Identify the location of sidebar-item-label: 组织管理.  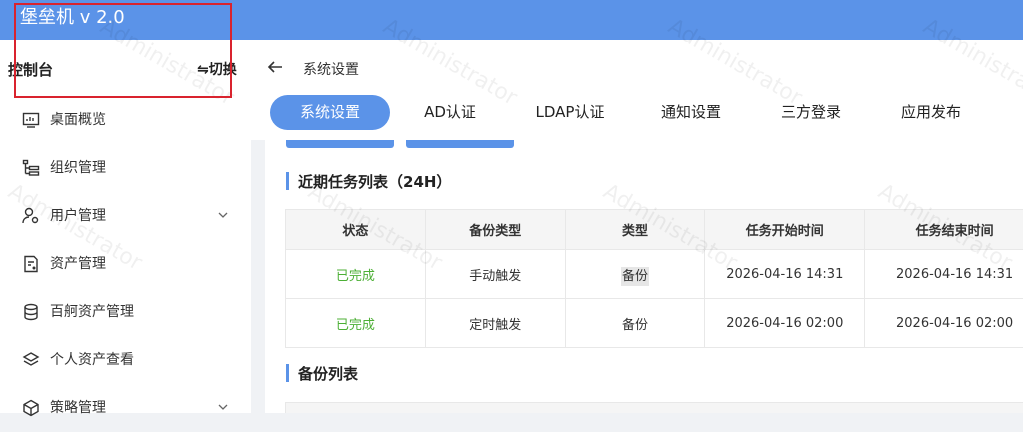
(78, 168).